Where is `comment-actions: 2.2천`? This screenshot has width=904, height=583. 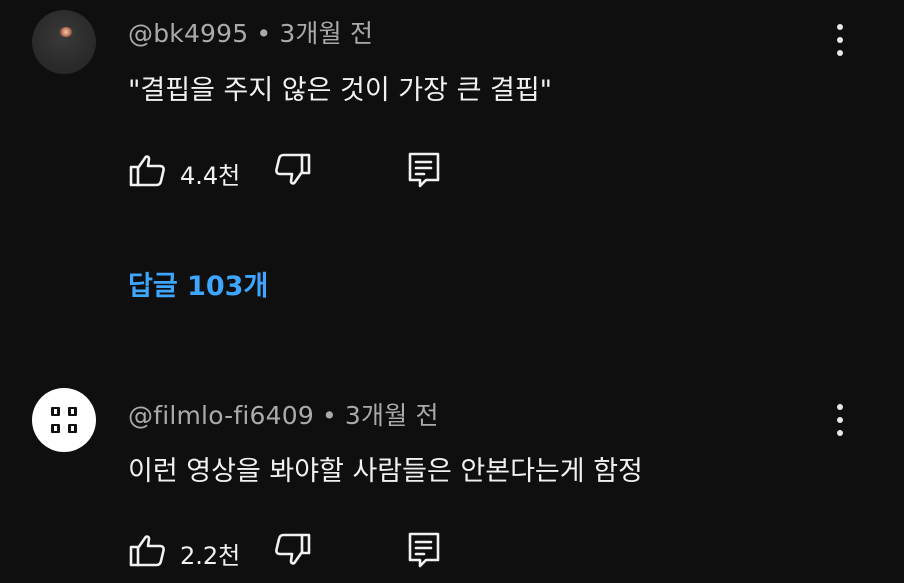
comment-actions: 2.2천 is located at coordinates (298, 550).